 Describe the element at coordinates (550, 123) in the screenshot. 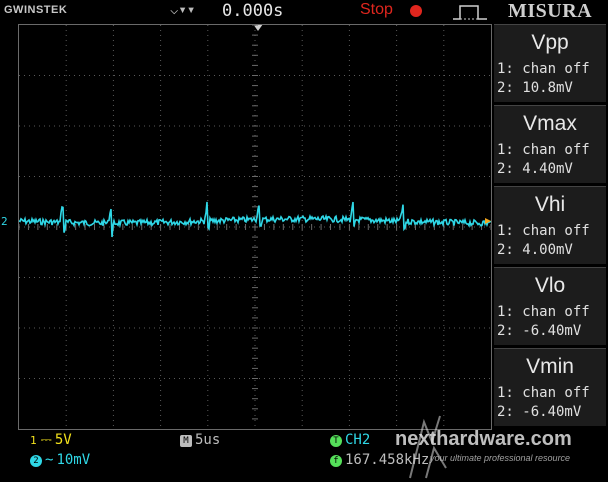

I see `measurement-title: Vmax` at that location.